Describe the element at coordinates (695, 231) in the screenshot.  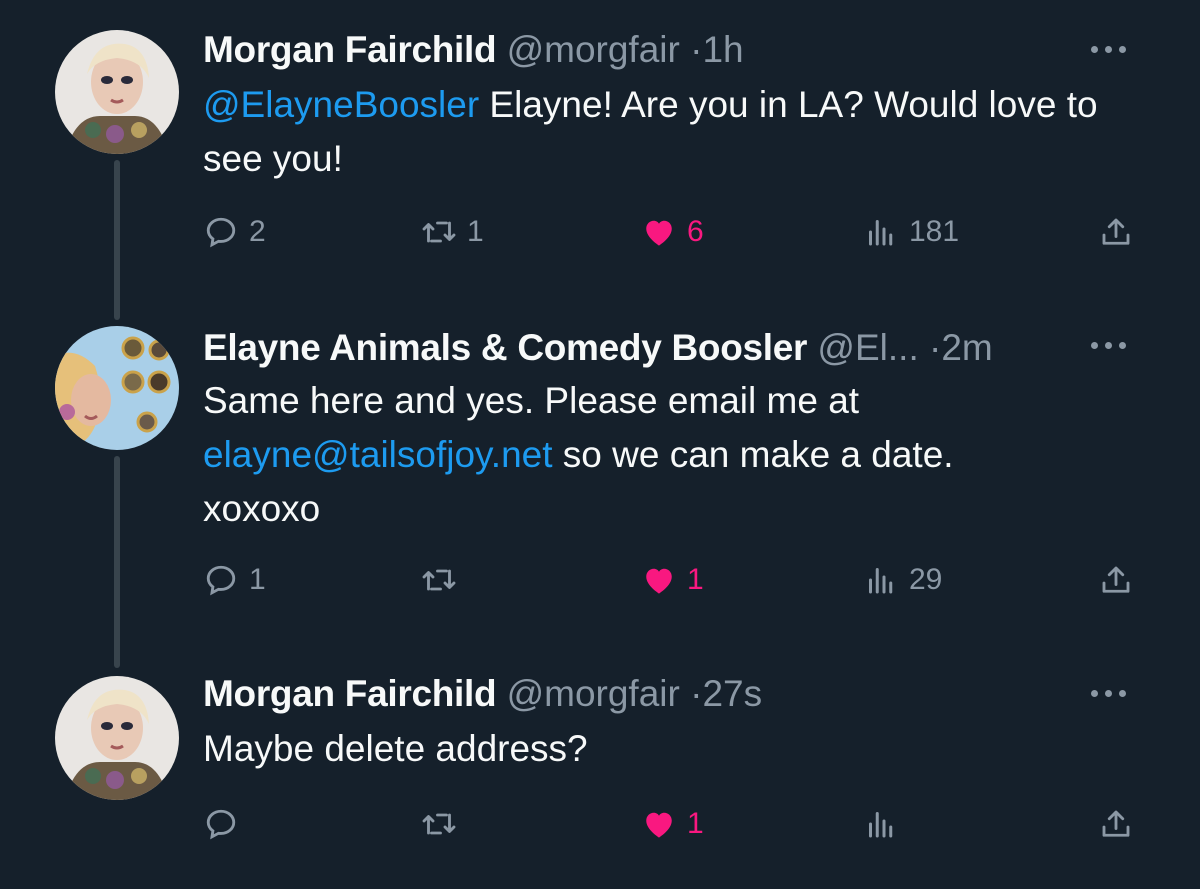
I see `like-count: 6` at that location.